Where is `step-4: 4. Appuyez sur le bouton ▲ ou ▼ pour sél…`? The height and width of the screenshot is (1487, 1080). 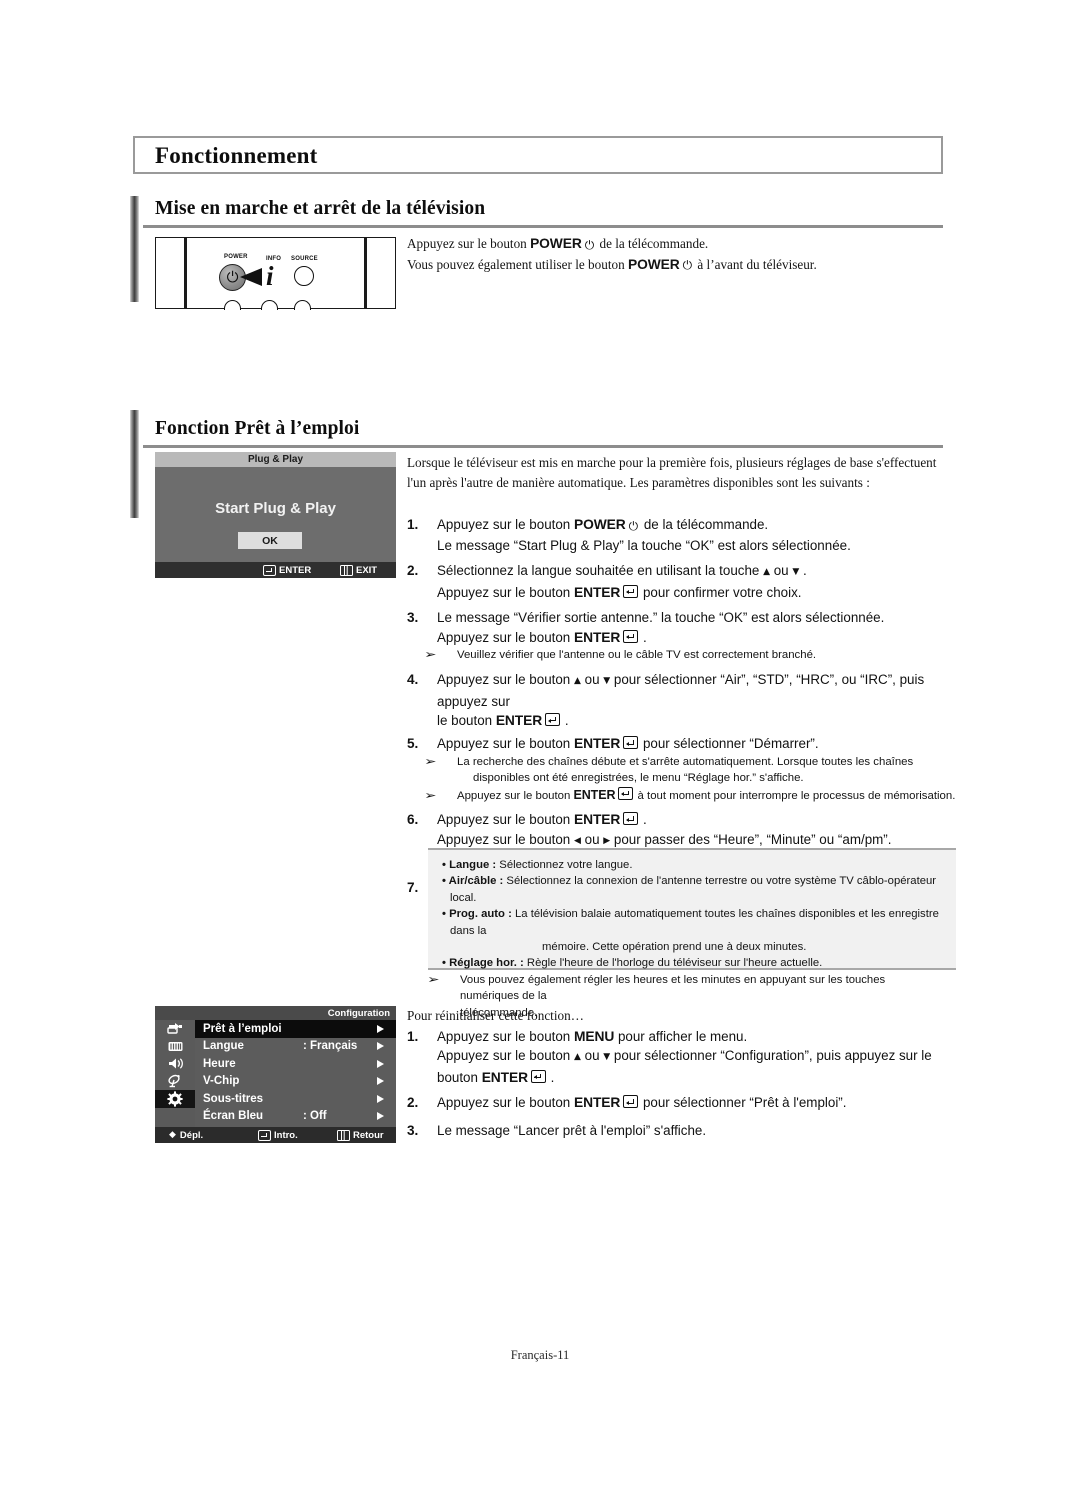
step-4: 4. Appuyez sur le bouton ▲ ou ▼ pour sél… is located at coordinates (683, 700).